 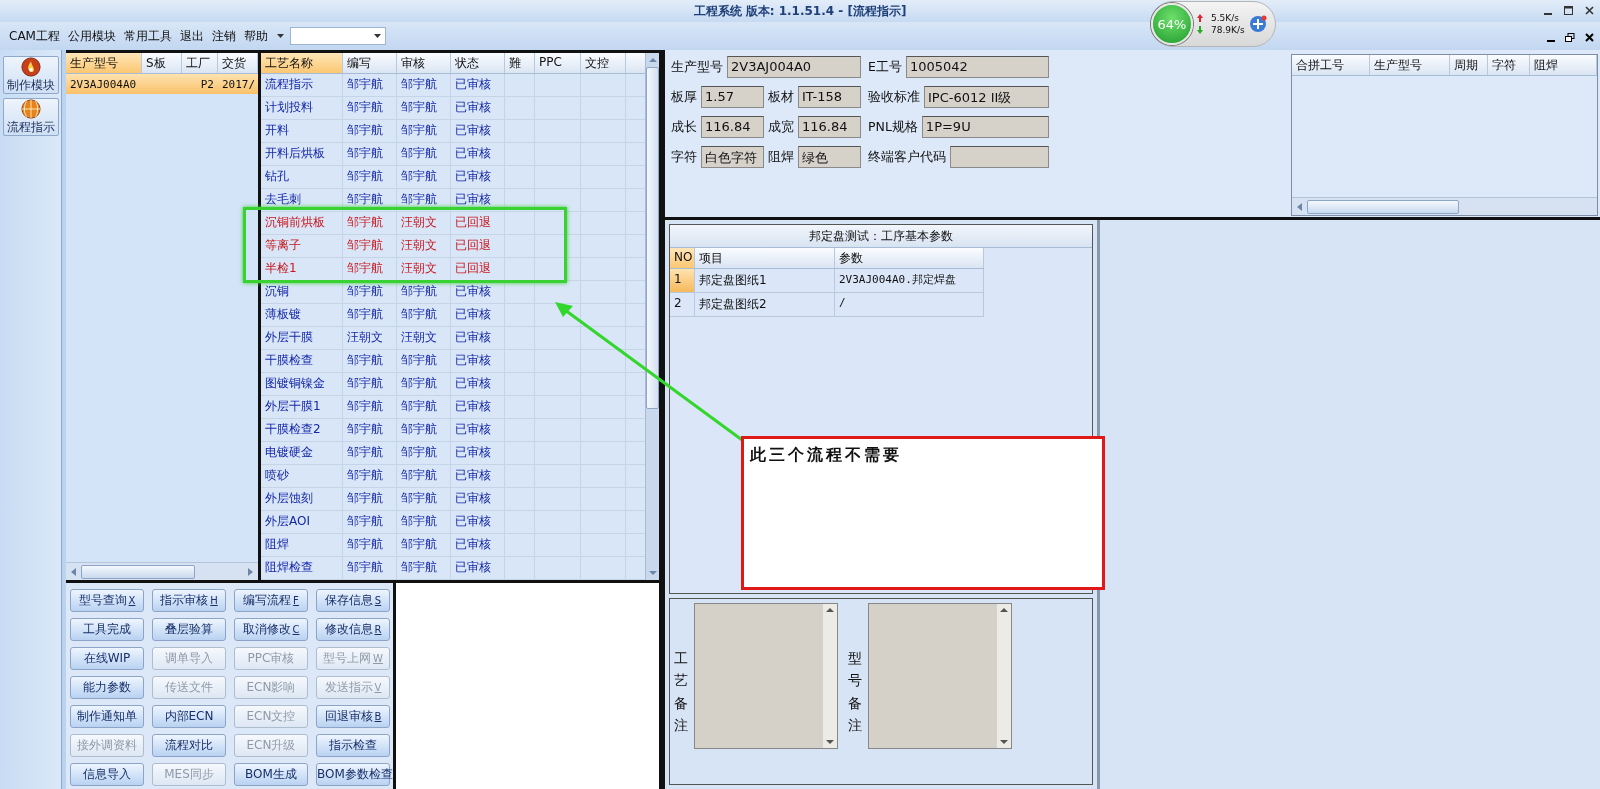 What do you see at coordinates (189, 629) in the screenshot?
I see `action-button: 叠层验算` at bounding box center [189, 629].